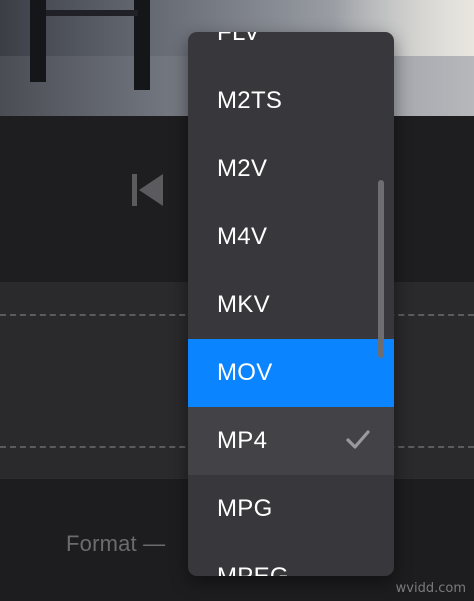 The height and width of the screenshot is (601, 474). I want to click on format-option-label: MPEG, so click(253, 569).